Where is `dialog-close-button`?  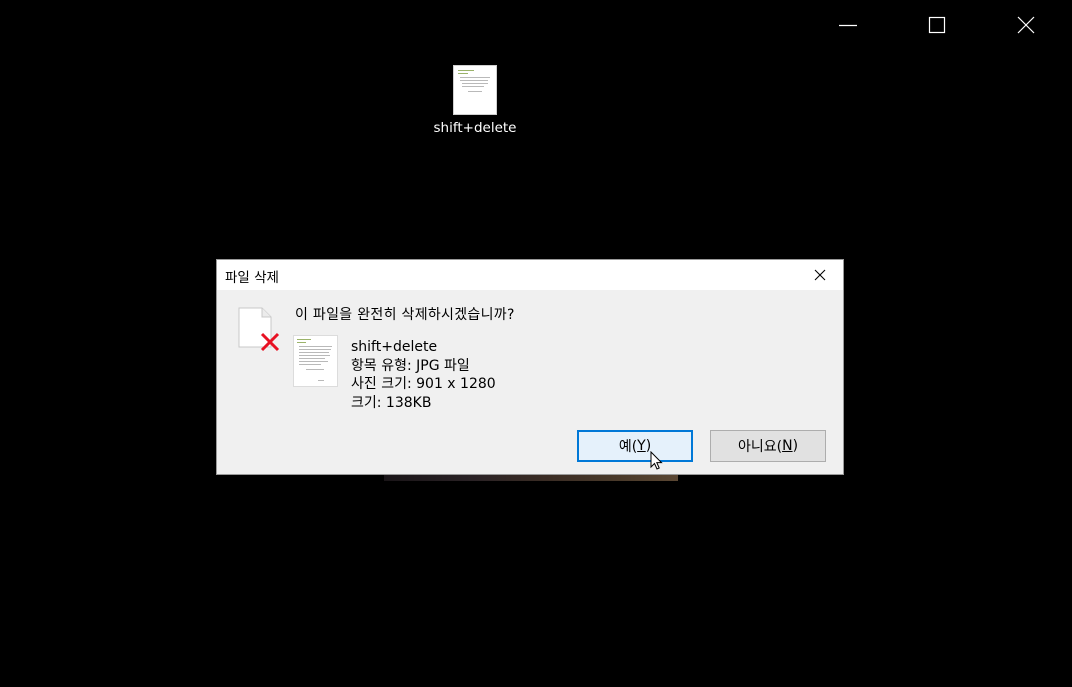
dialog-close-button is located at coordinates (820, 275).